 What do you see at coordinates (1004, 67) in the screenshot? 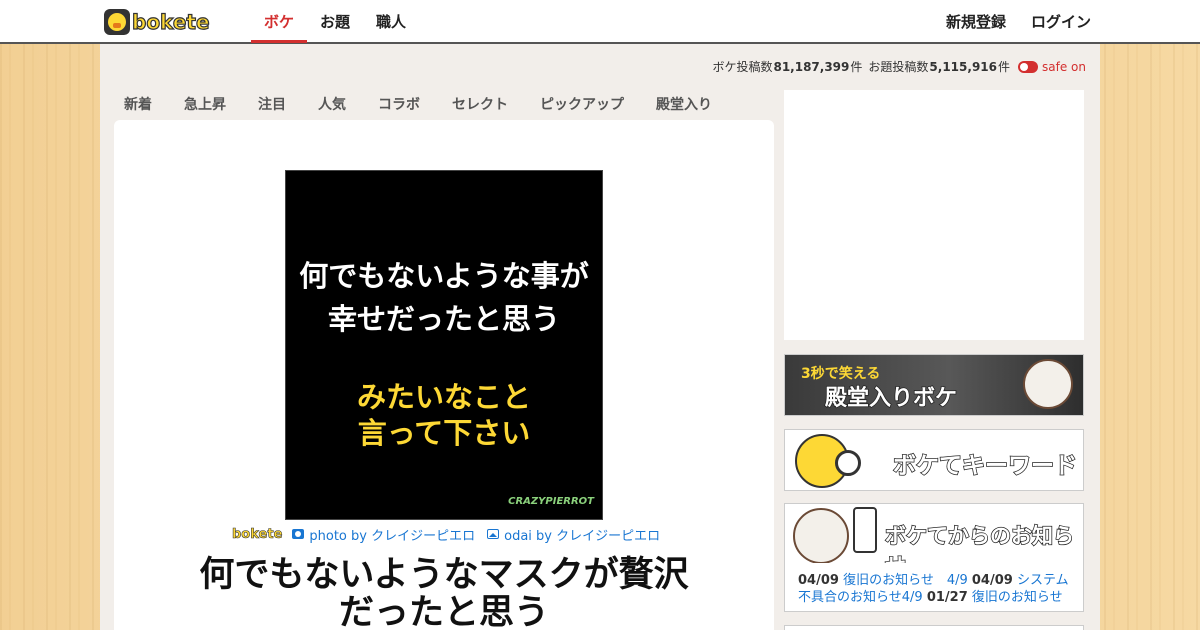
I see `odai-count-unit: 件` at bounding box center [1004, 67].